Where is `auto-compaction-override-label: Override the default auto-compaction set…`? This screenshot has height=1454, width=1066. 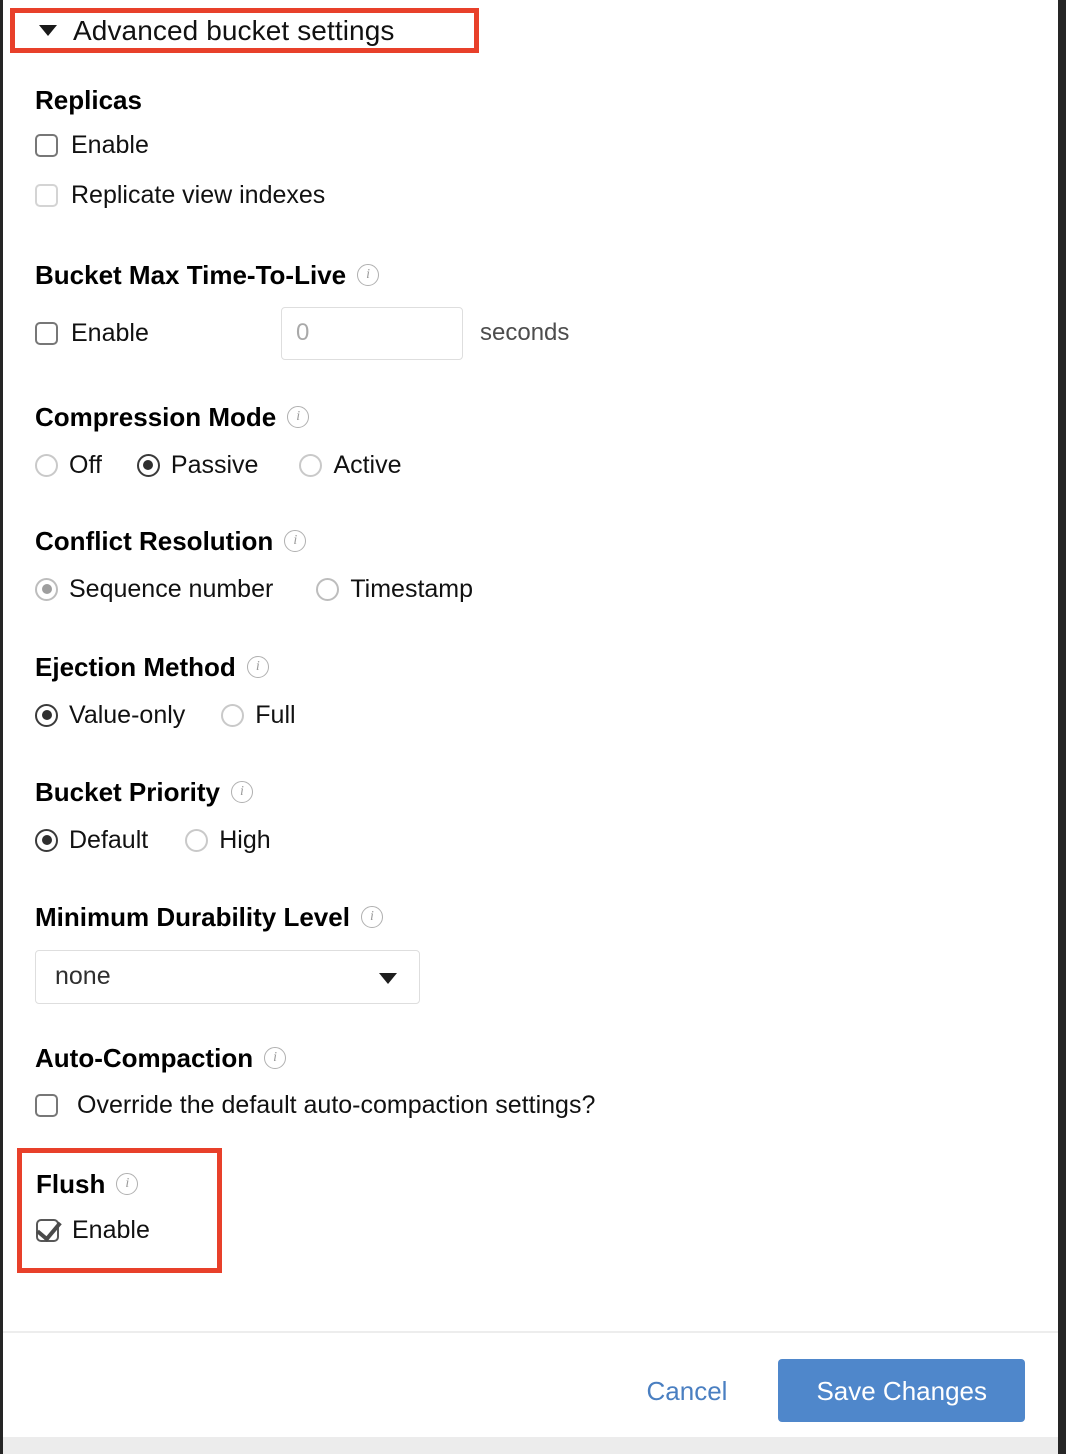 auto-compaction-override-label: Override the default auto-compaction set… is located at coordinates (336, 1104).